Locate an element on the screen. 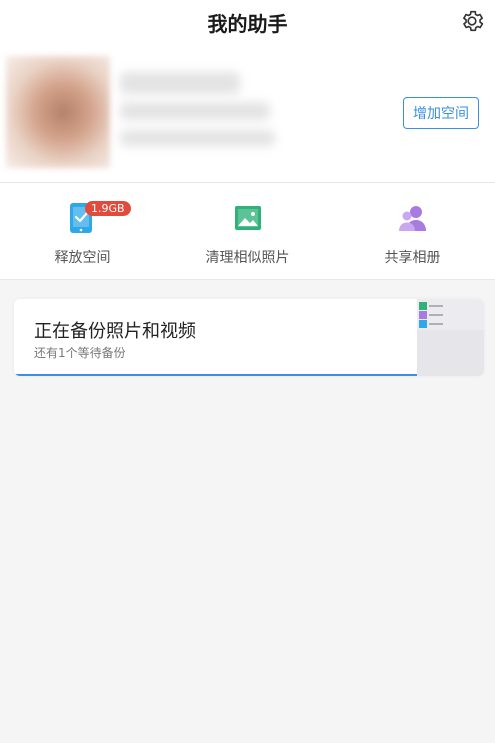  username-blurred is located at coordinates (180, 83).